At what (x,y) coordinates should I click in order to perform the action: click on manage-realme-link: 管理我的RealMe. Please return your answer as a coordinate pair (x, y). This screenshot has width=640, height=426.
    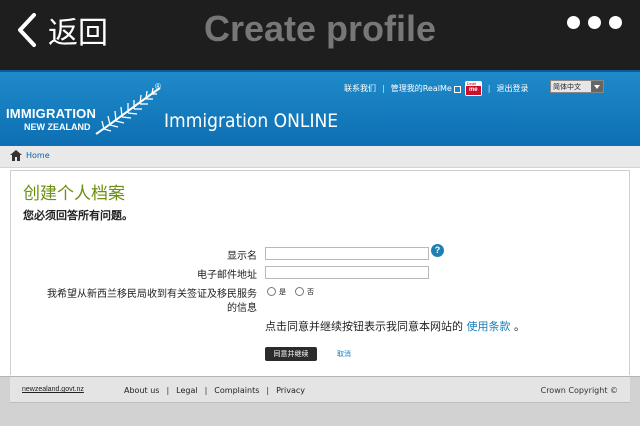
    Looking at the image, I should click on (421, 88).